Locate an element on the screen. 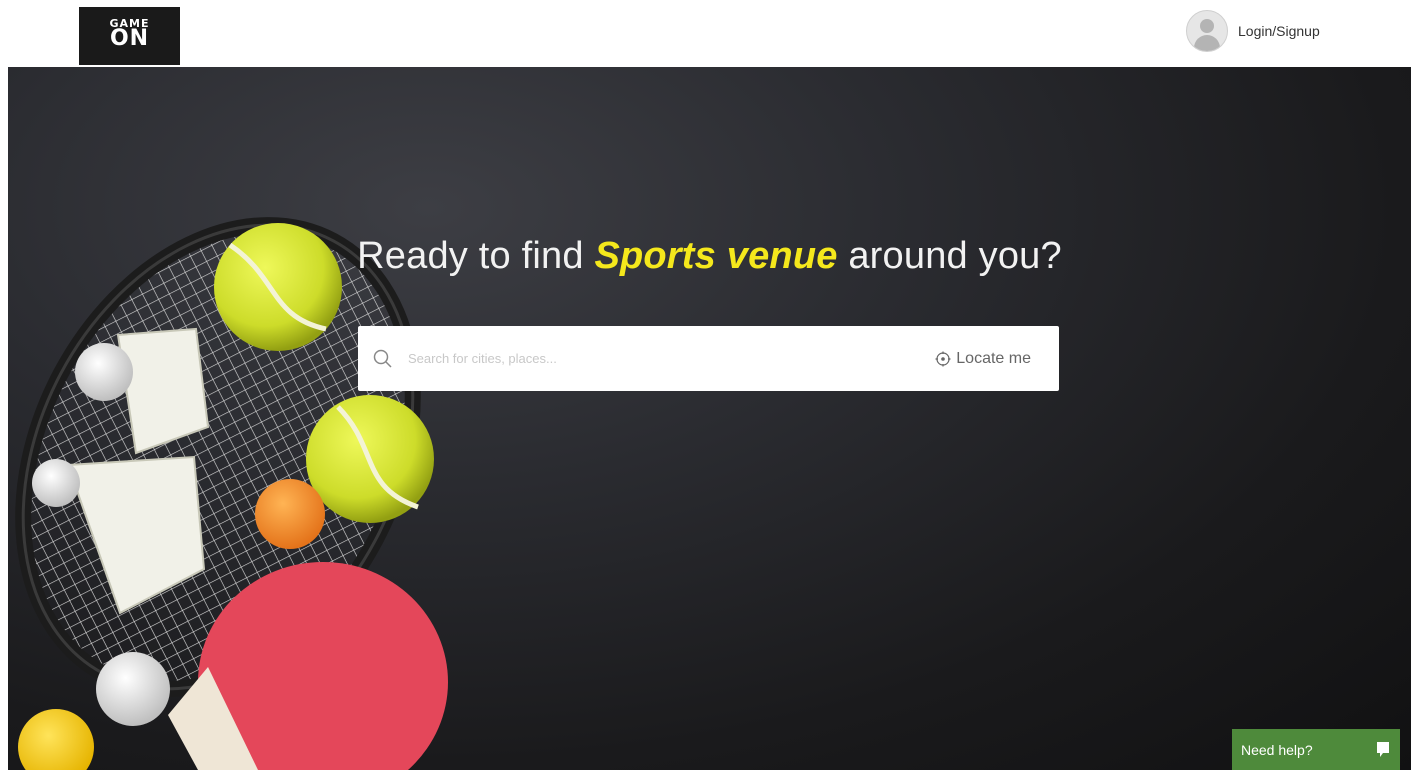 The width and height of the screenshot is (1411, 770). headline-text-before: Ready to find is located at coordinates (476, 256).